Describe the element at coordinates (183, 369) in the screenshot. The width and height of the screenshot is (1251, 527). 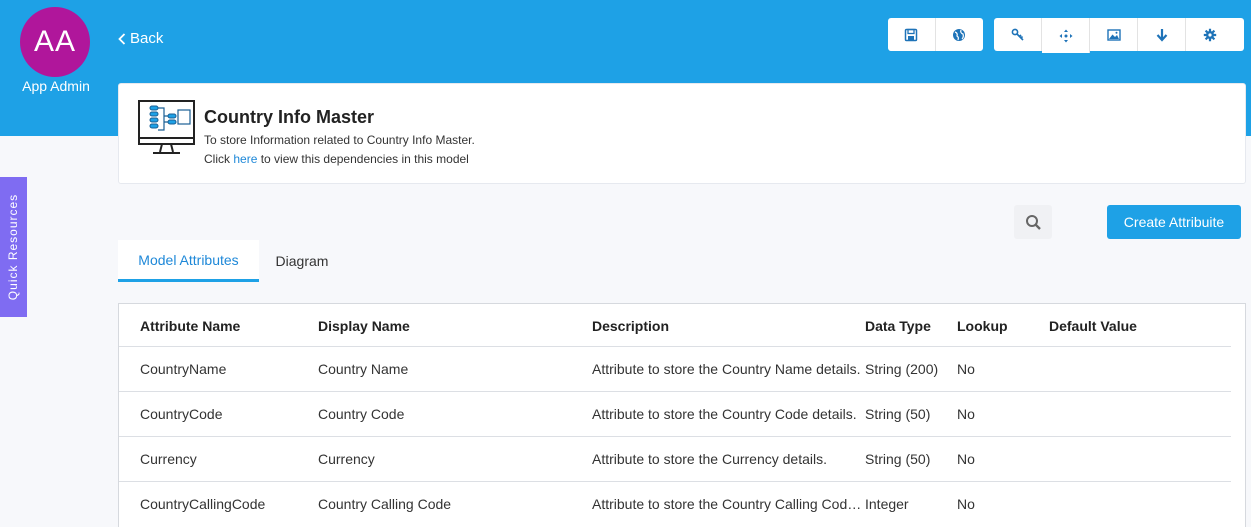
I see `cell-attribute-name: CountryName` at that location.